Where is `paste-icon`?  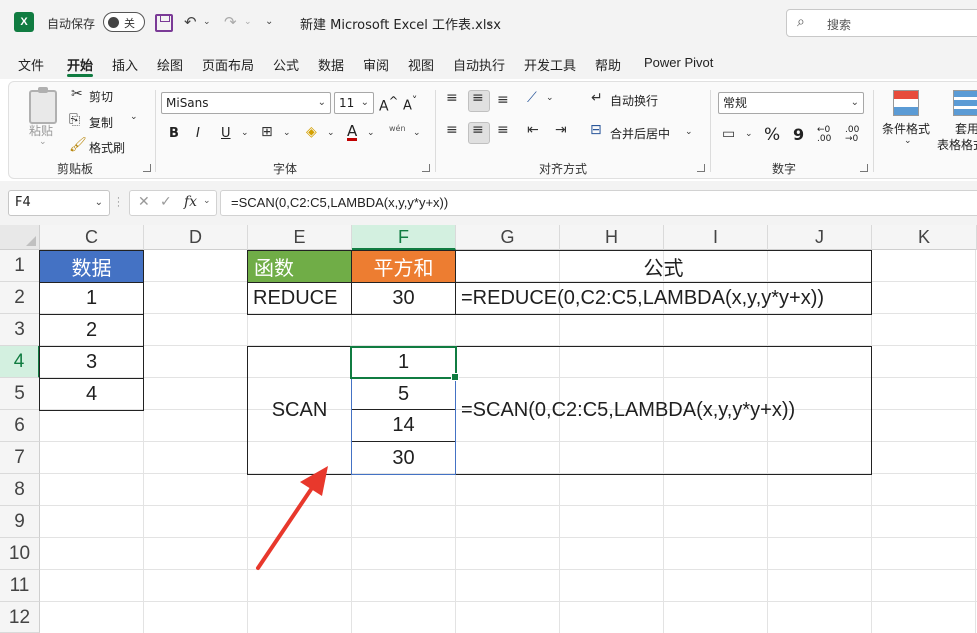 paste-icon is located at coordinates (43, 105).